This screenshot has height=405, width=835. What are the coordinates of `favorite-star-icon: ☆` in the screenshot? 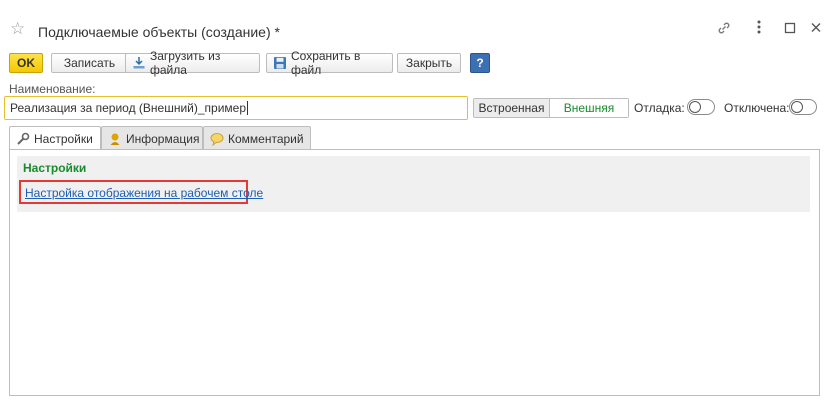 It's located at (17, 28).